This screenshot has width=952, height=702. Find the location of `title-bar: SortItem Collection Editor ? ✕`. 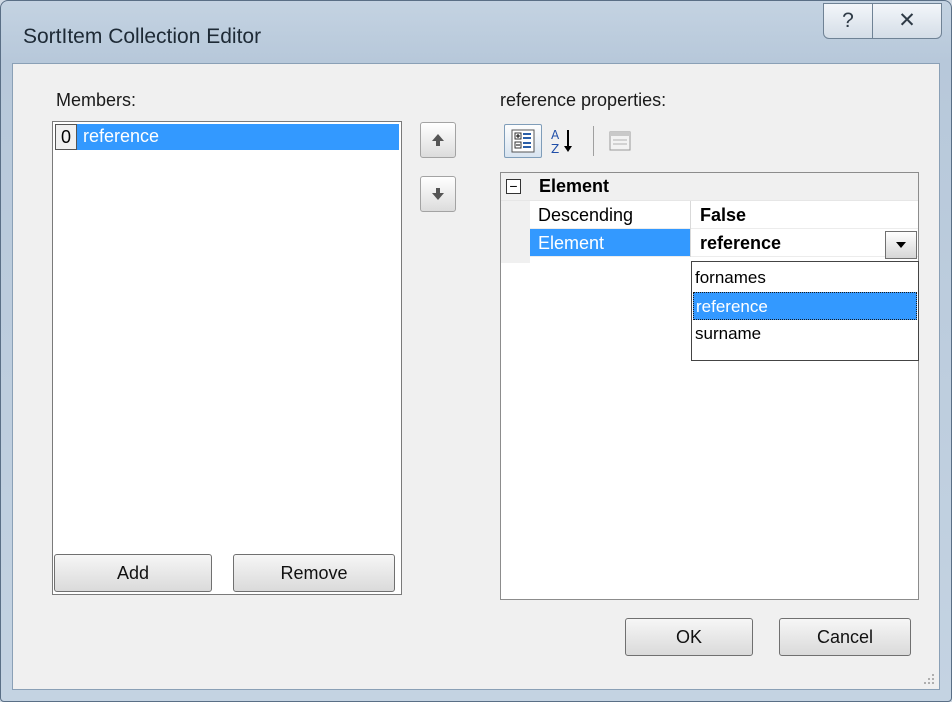

title-bar: SortItem Collection Editor ? ✕ is located at coordinates (476, 36).